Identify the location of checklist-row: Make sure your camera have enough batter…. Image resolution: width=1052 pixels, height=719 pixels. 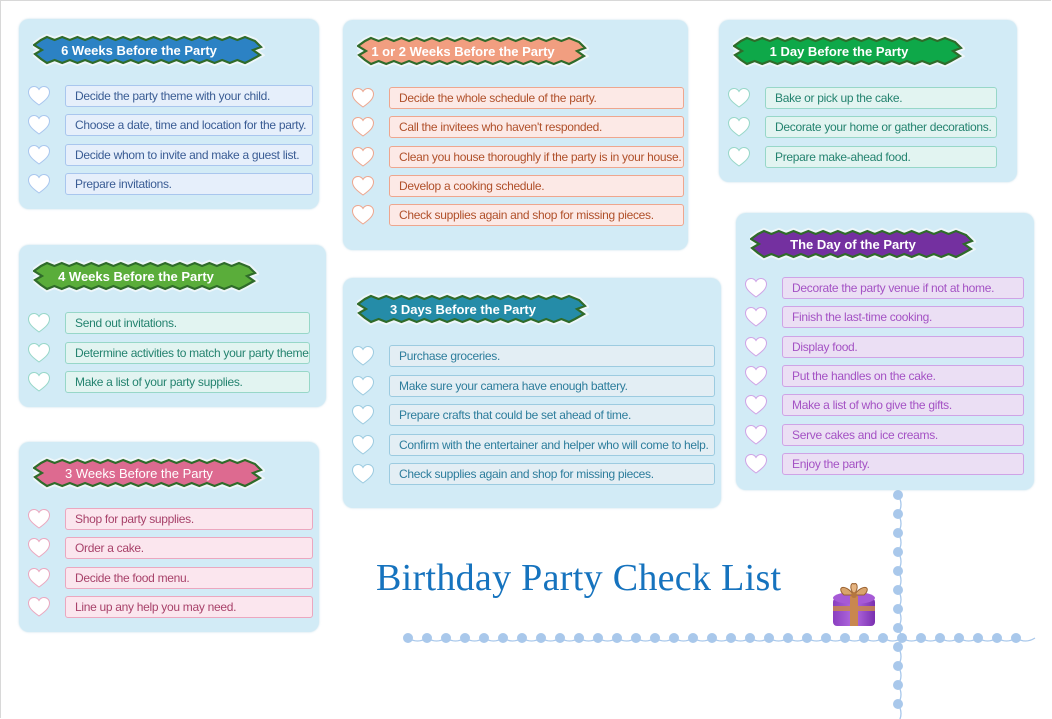
(533, 385).